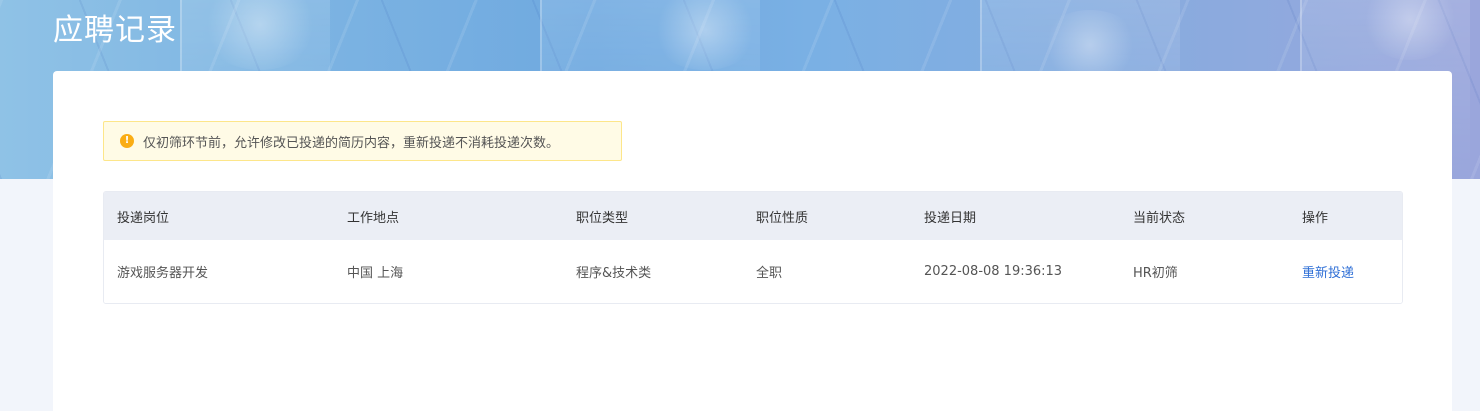 Image resolution: width=1480 pixels, height=411 pixels. I want to click on table-header: 投递岗位 工作地点 职位类型 职位性质 投递日期 当前状态 操作, so click(753, 216).